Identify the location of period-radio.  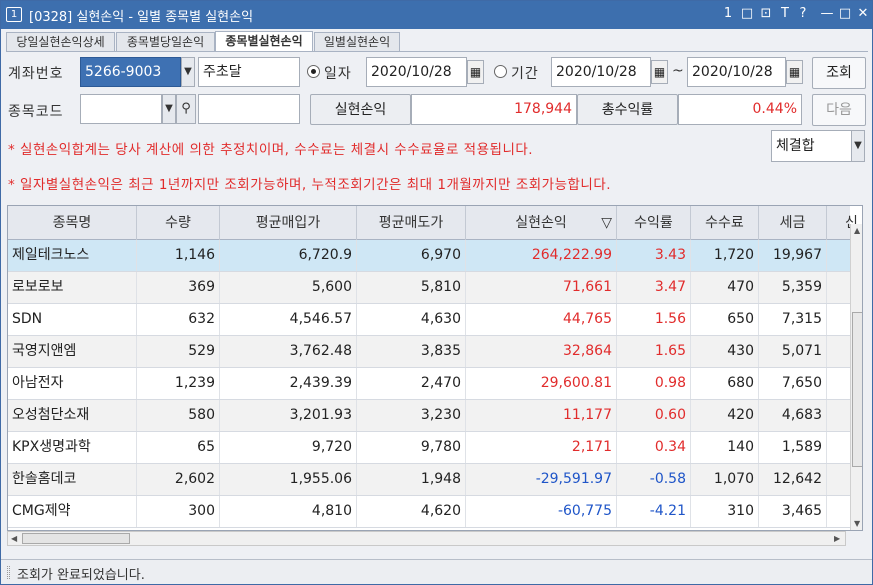
(500, 71).